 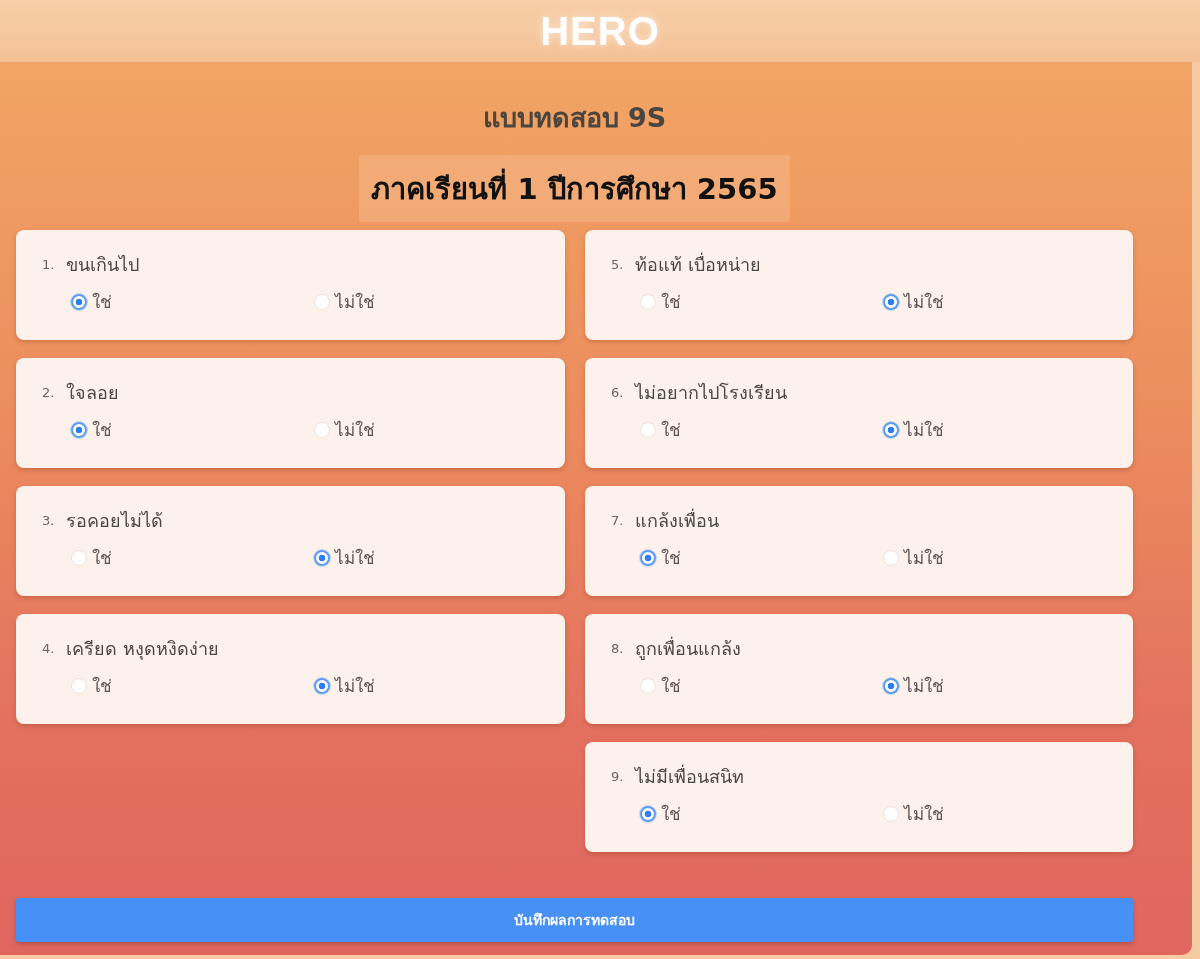 What do you see at coordinates (677, 520) in the screenshot?
I see `question-text: แกล้งเพื่อน` at bounding box center [677, 520].